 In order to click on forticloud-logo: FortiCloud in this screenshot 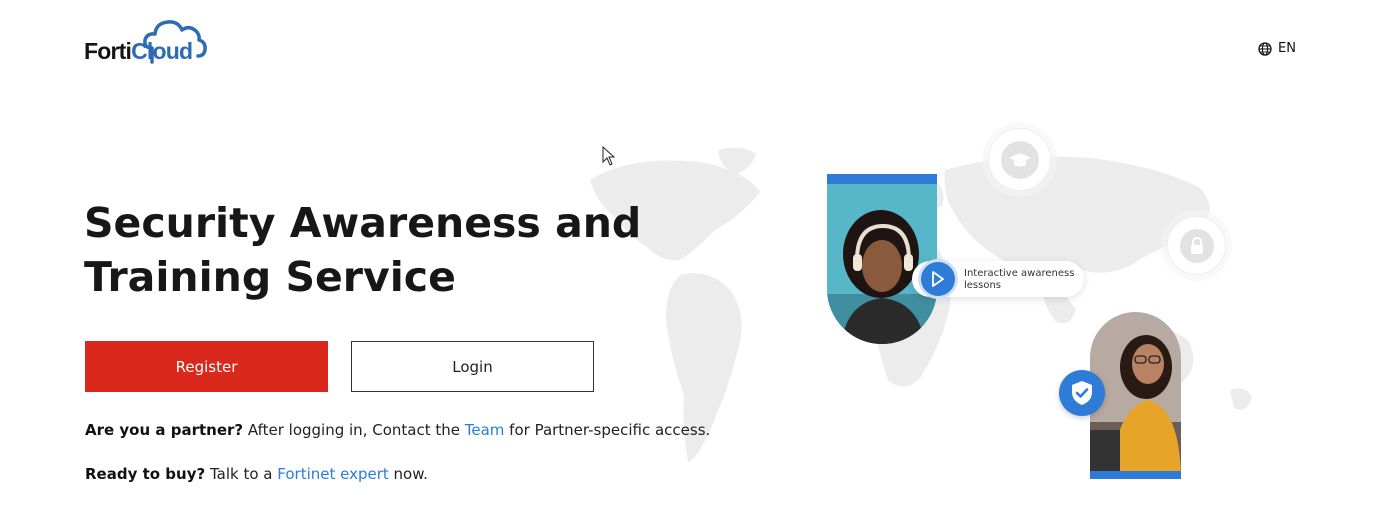, I will do `click(149, 41)`.